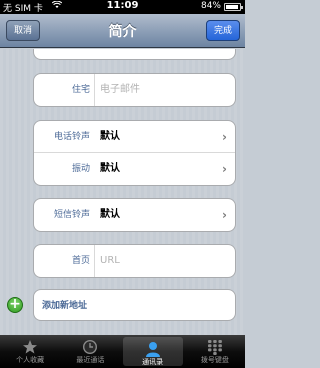 The image size is (320, 368). I want to click on done-button: 完成, so click(222, 30).